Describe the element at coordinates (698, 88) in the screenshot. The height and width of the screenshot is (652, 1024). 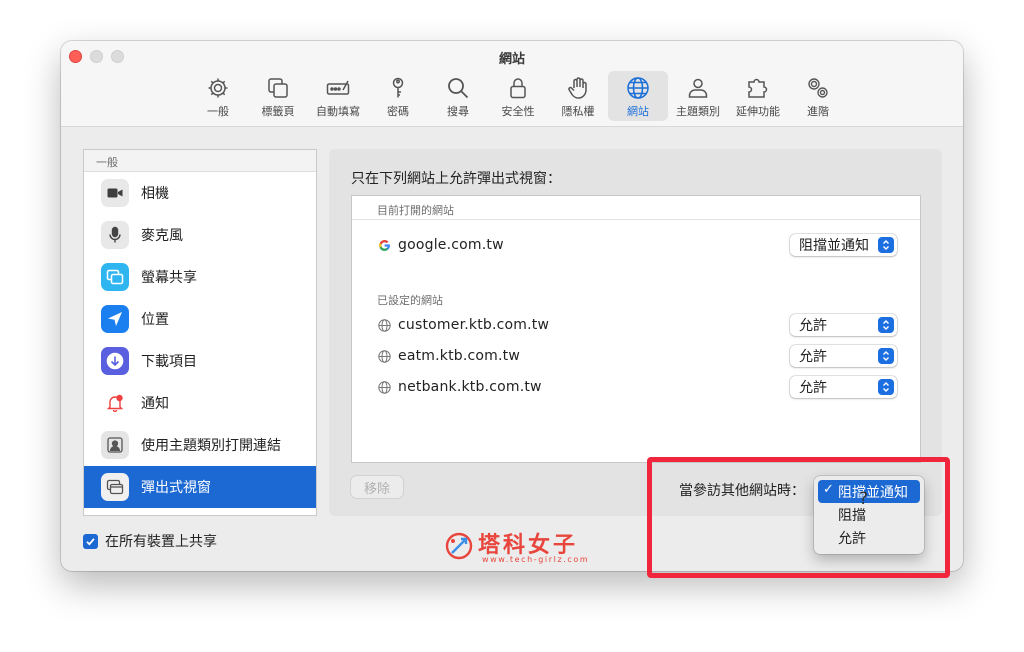
I see `person-icon` at that location.